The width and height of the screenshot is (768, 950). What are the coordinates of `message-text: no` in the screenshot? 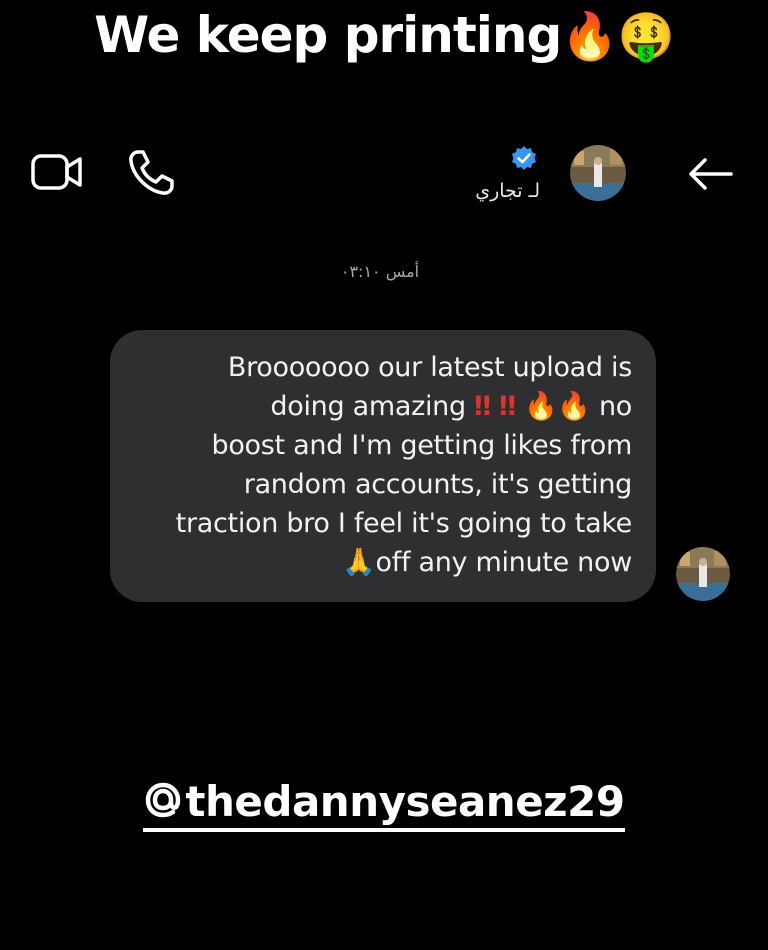 It's located at (615, 406).